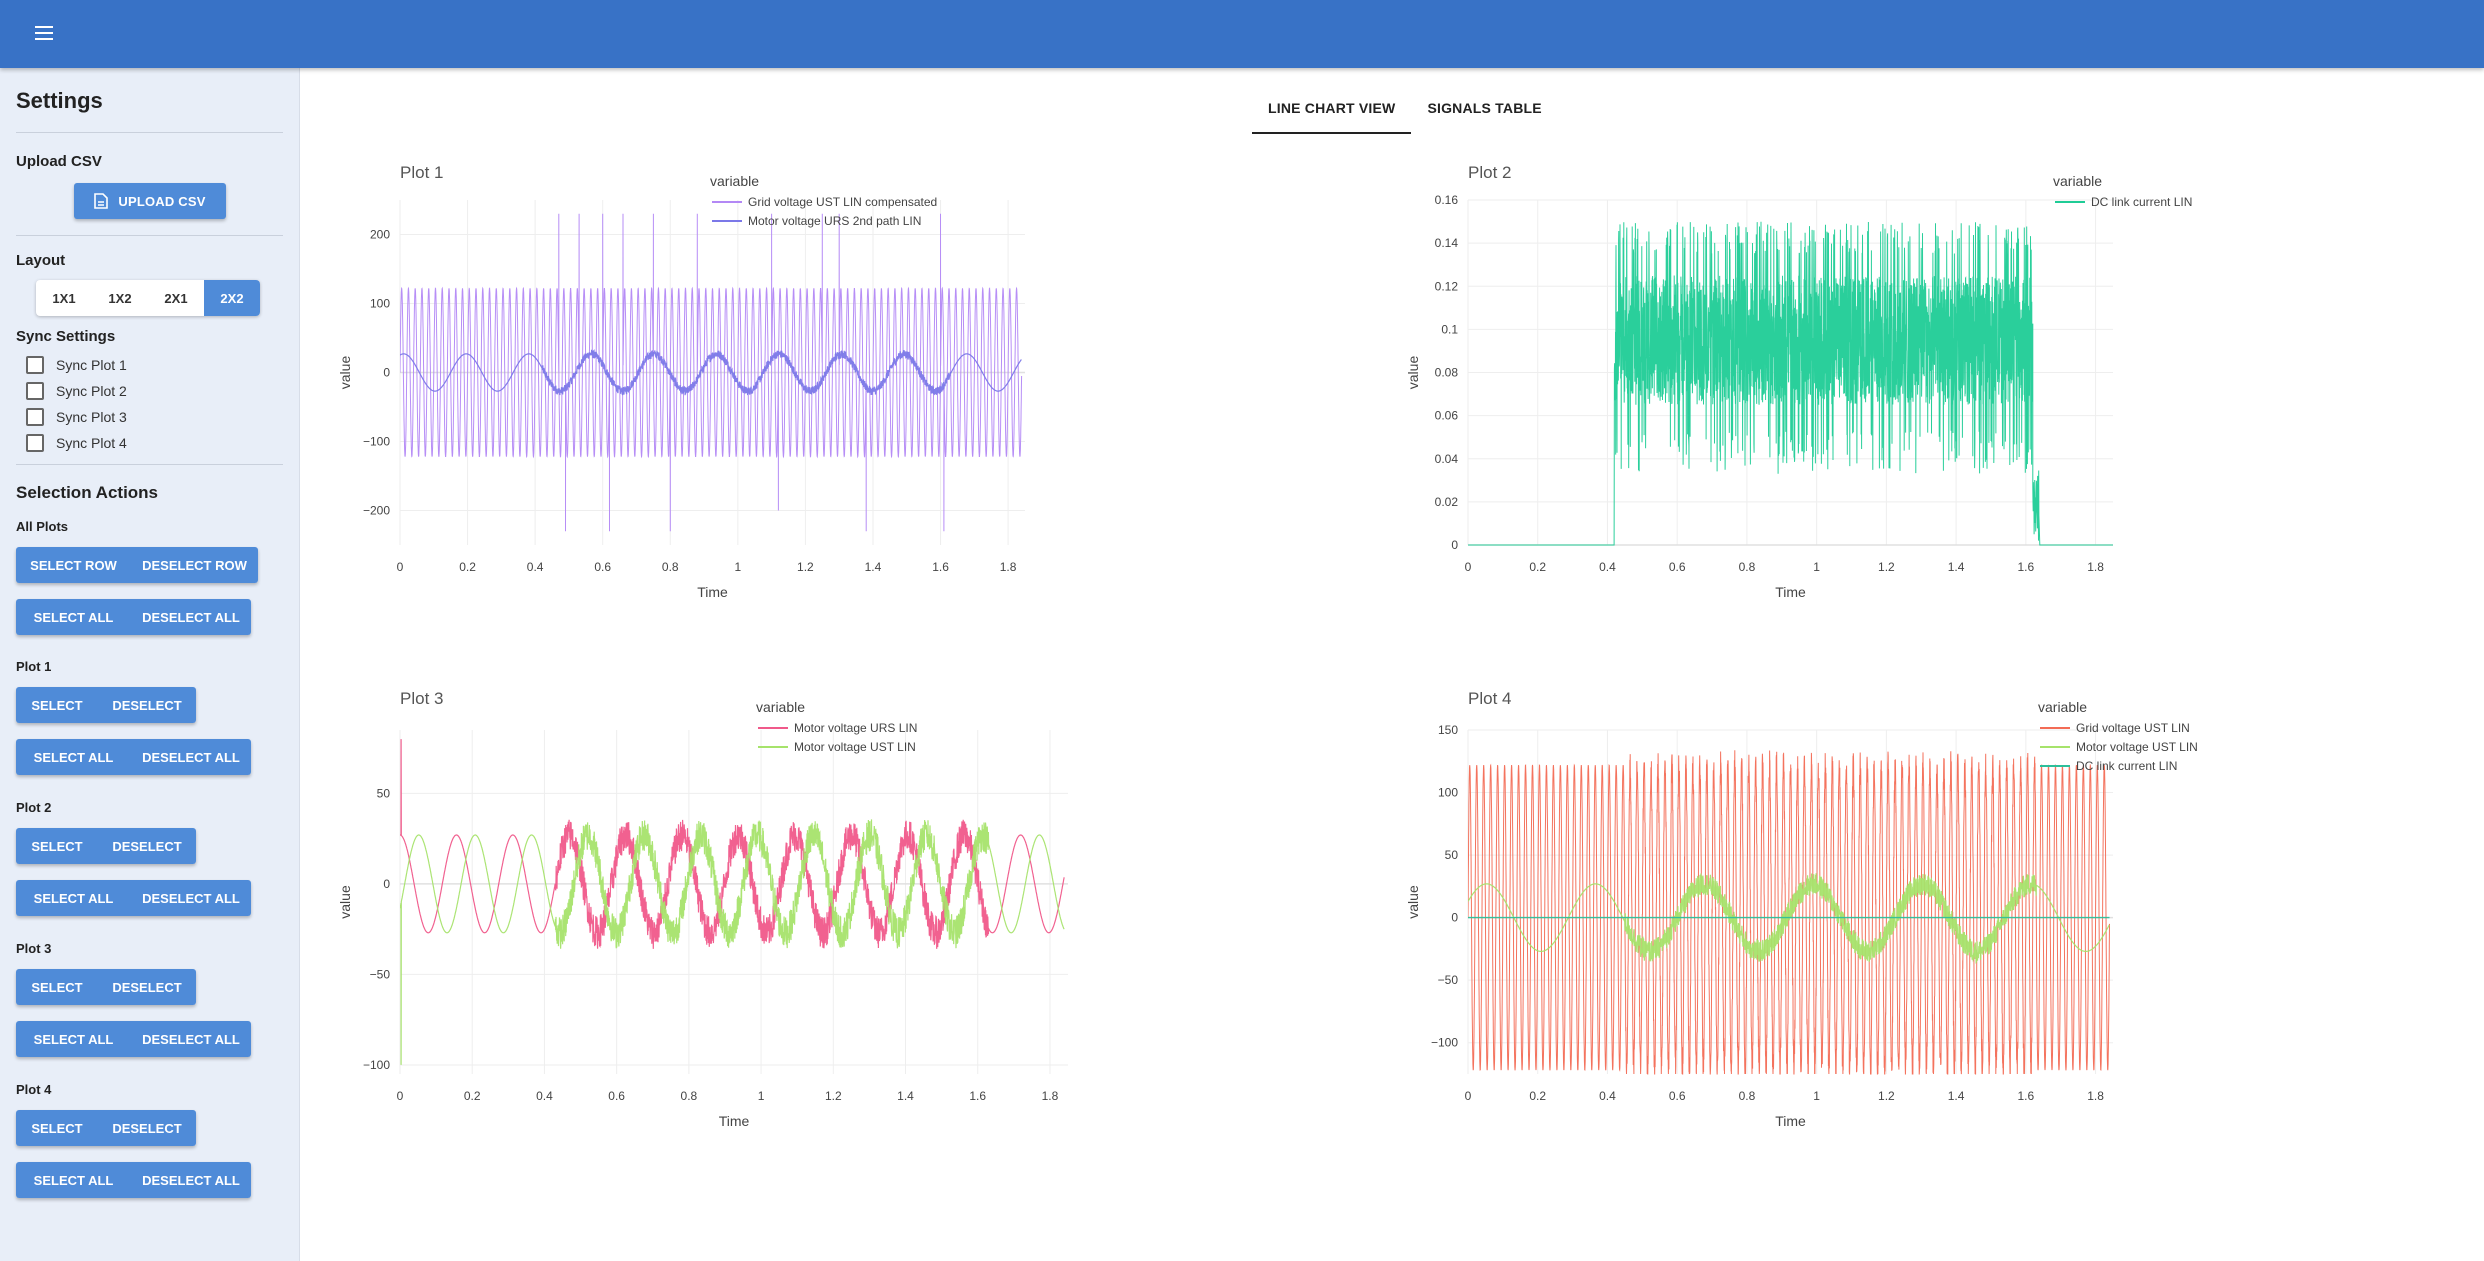 The image size is (2484, 1261). What do you see at coordinates (73, 565) in the screenshot?
I see `select-row-button: SELECT ROW` at bounding box center [73, 565].